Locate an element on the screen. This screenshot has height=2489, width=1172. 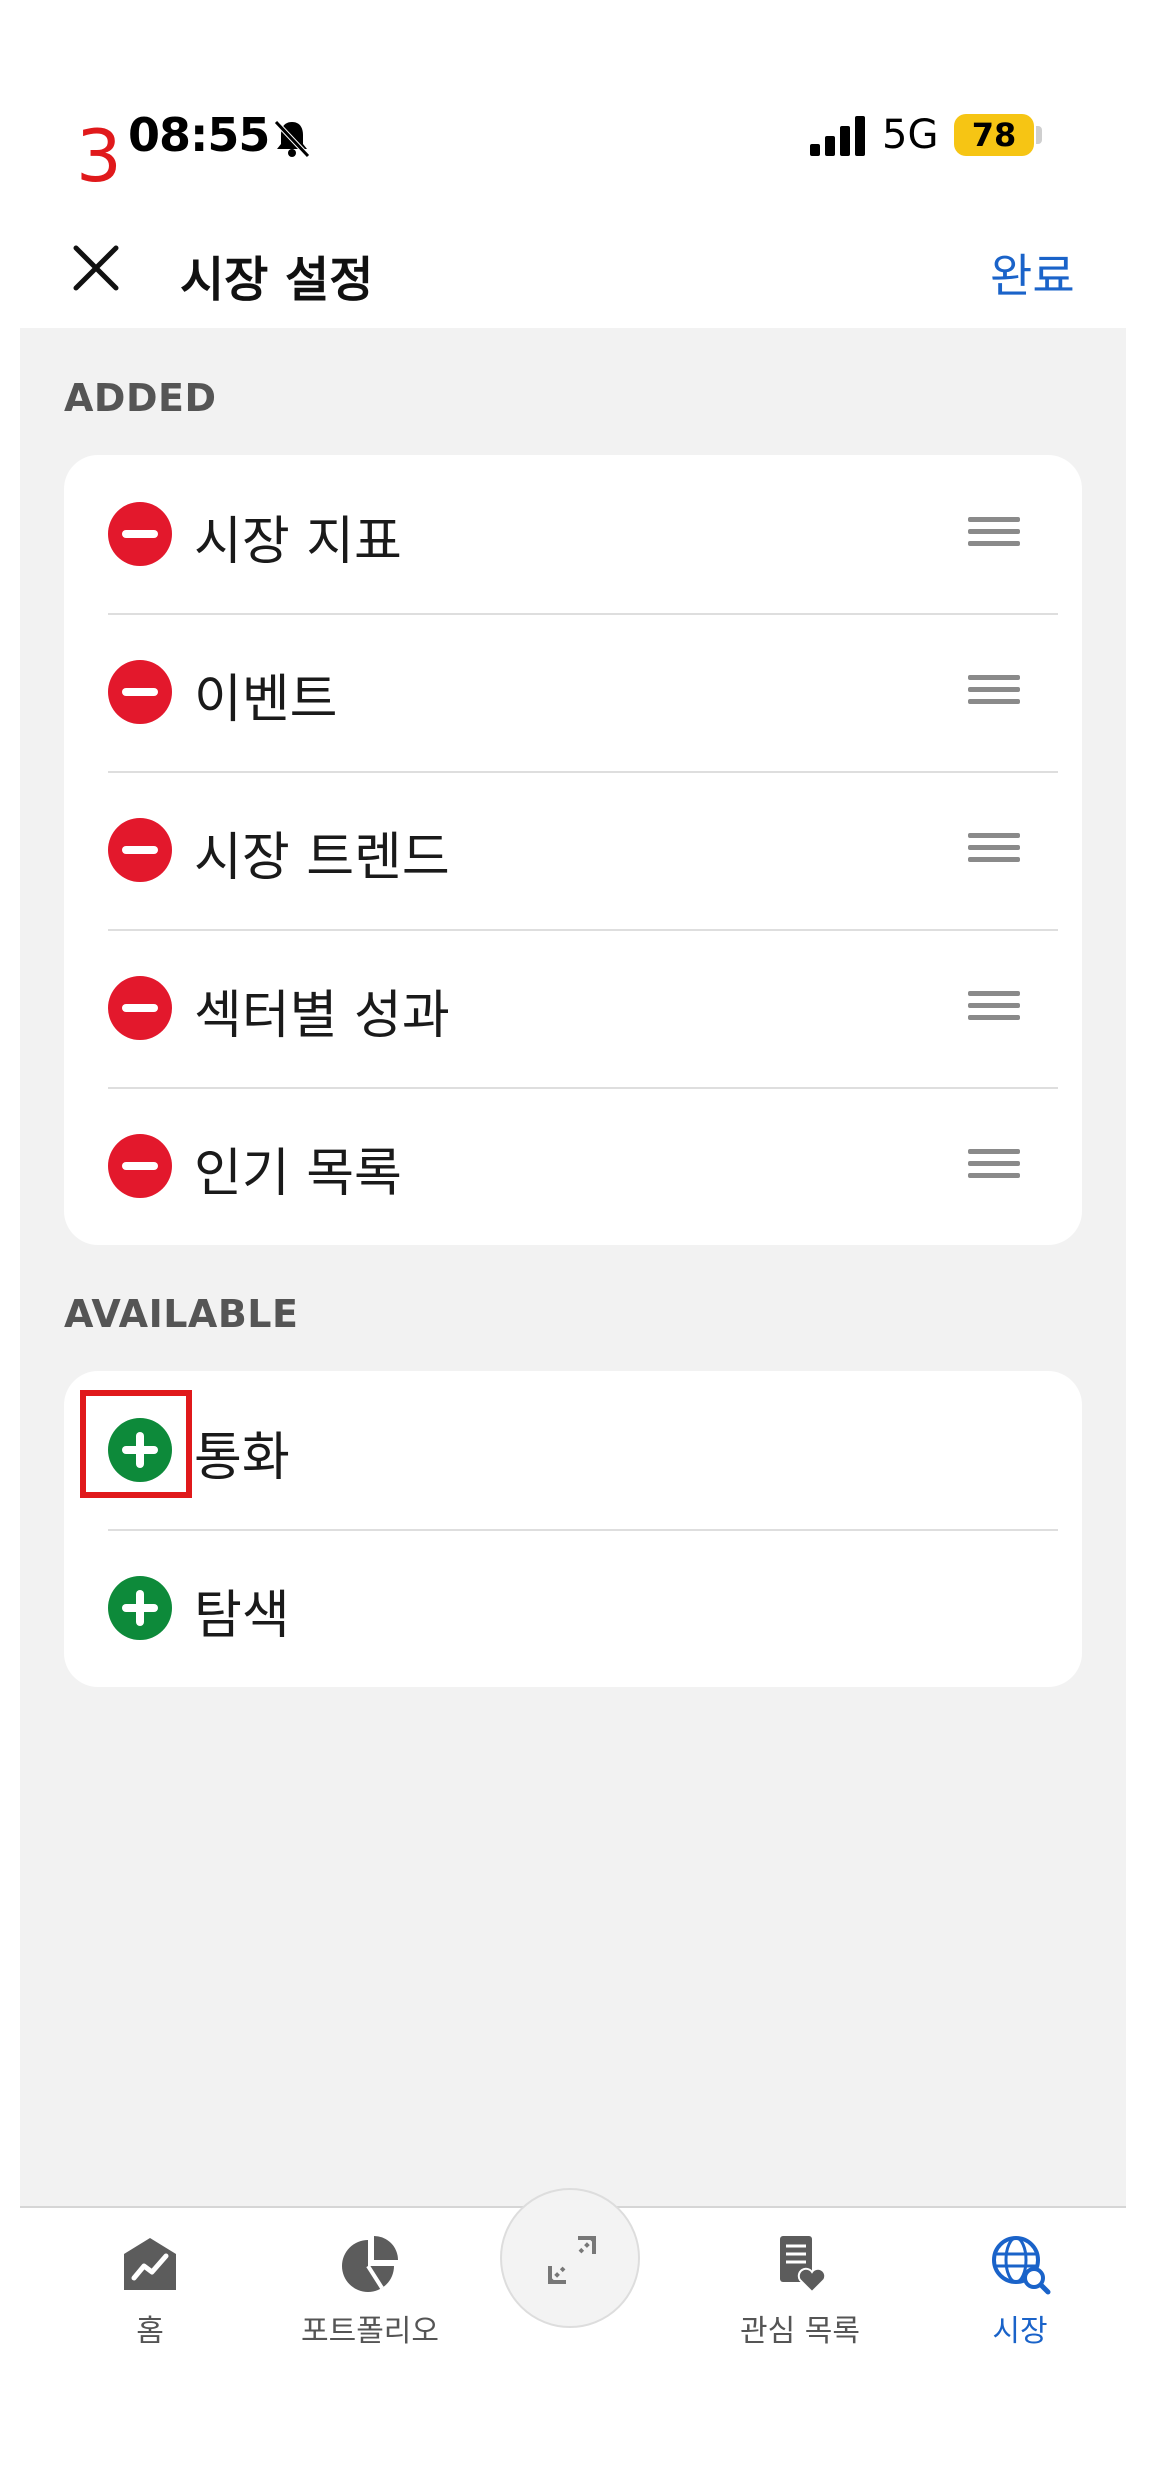
close-icon is located at coordinates (96, 268).